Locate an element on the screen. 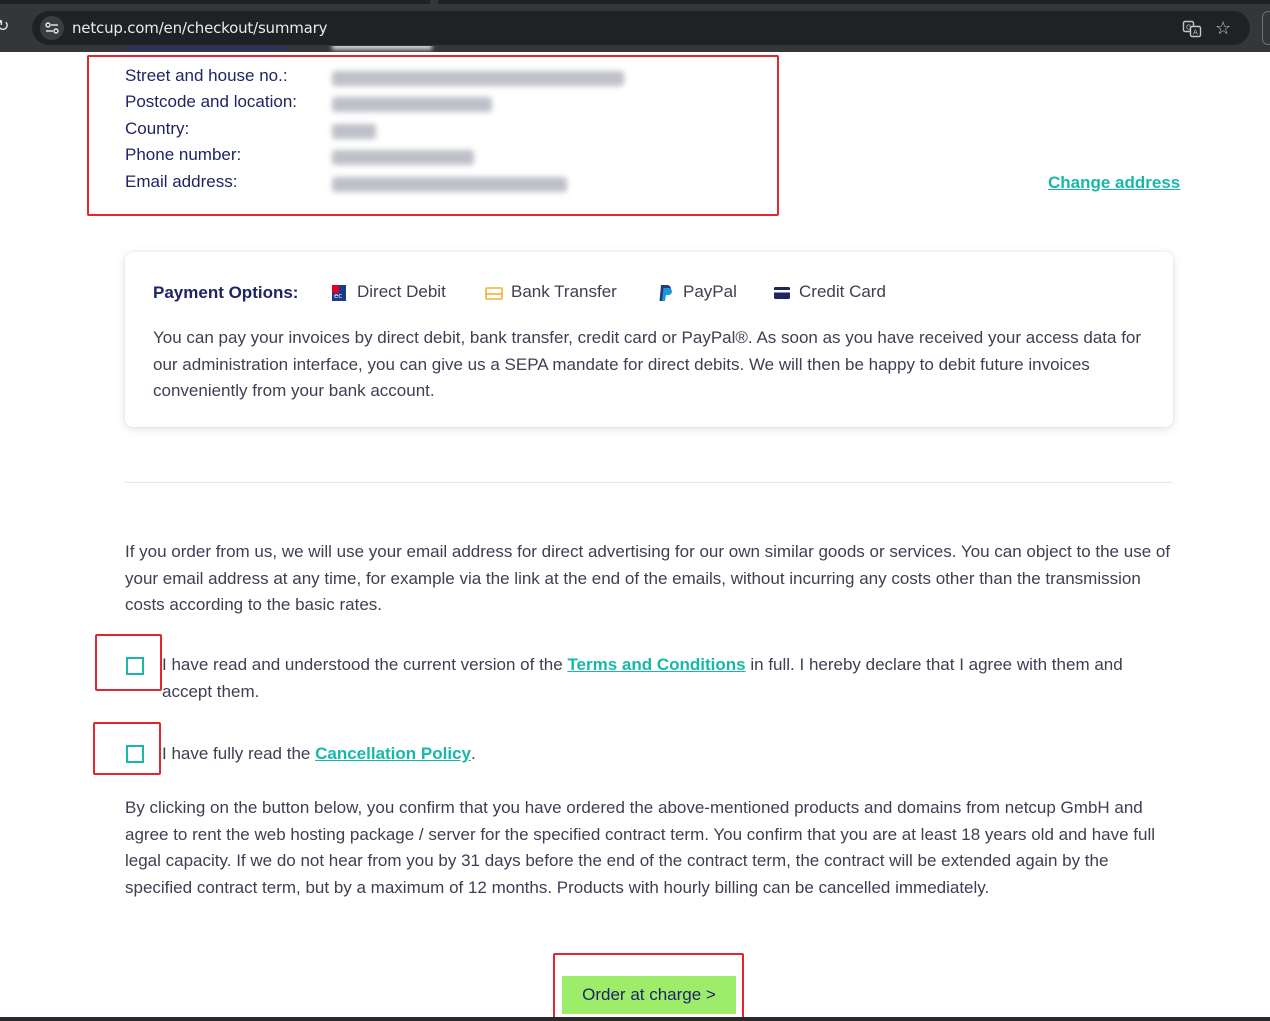  highlight-terms-checkbox is located at coordinates (128, 662).